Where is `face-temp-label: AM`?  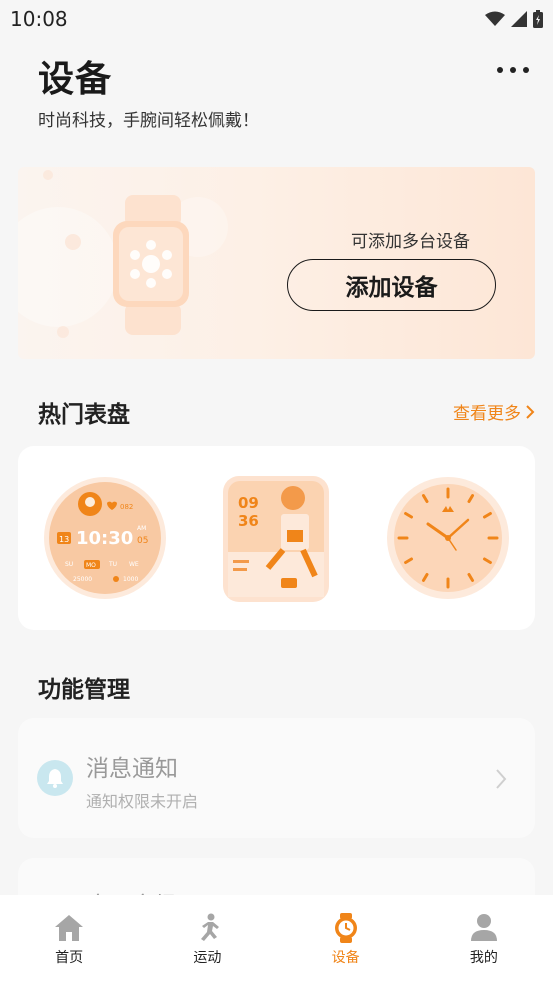
face-temp-label: AM is located at coordinates (141, 528).